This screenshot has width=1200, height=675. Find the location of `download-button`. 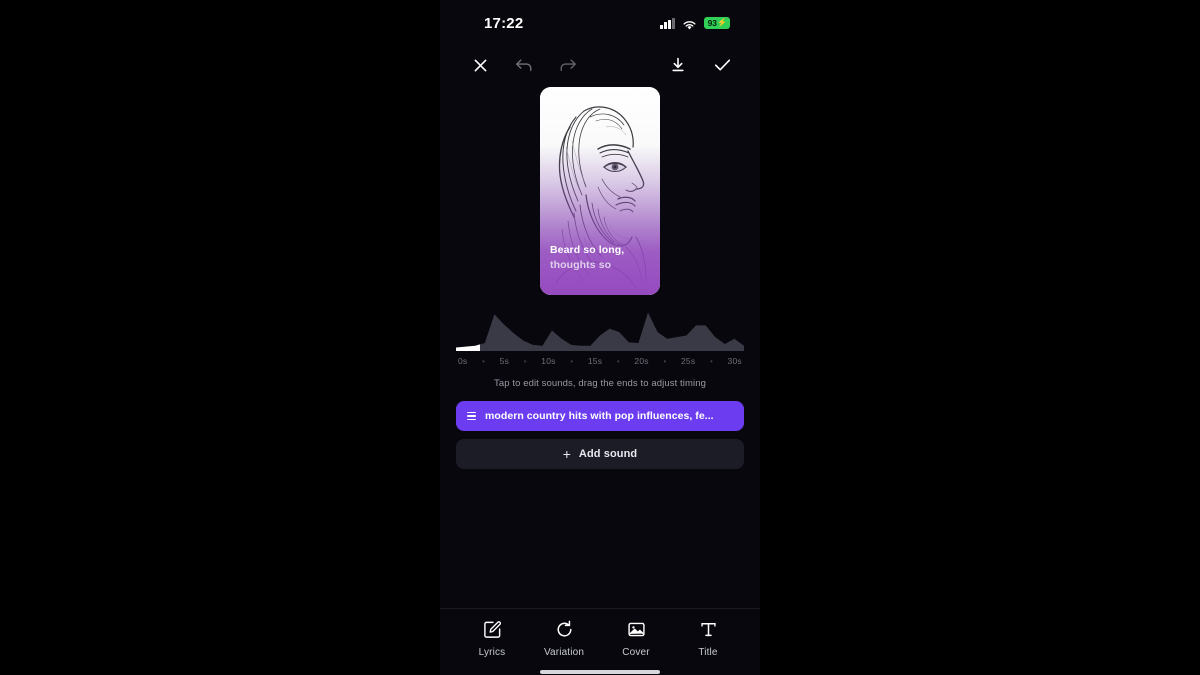

download-button is located at coordinates (678, 65).